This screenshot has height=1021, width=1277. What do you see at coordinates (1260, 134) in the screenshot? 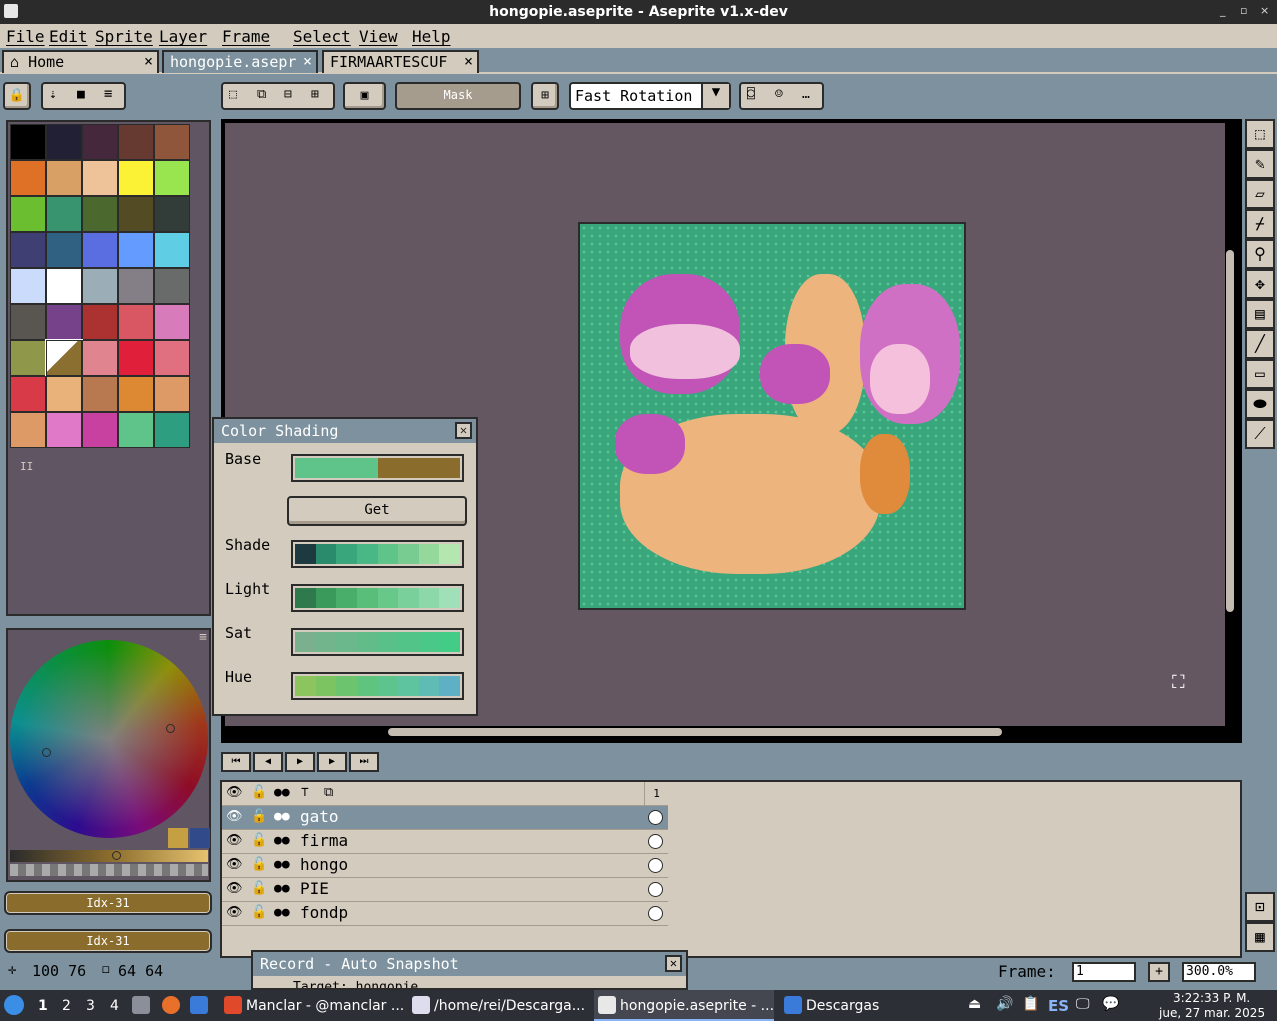
I see `rectangular-marquee-icon: ⬚` at bounding box center [1260, 134].